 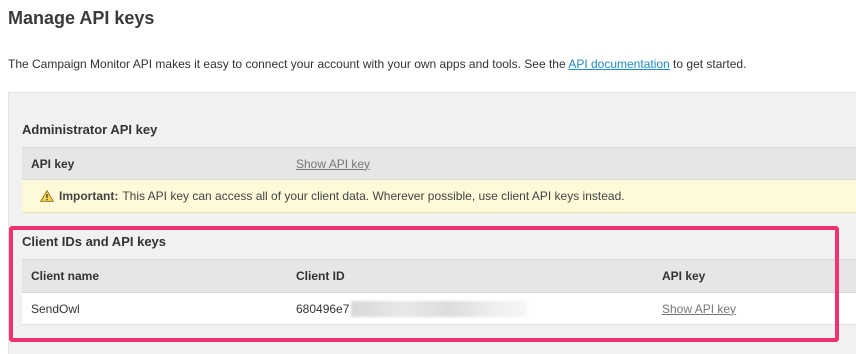 I want to click on column-header-client-id: Client ID, so click(x=320, y=276).